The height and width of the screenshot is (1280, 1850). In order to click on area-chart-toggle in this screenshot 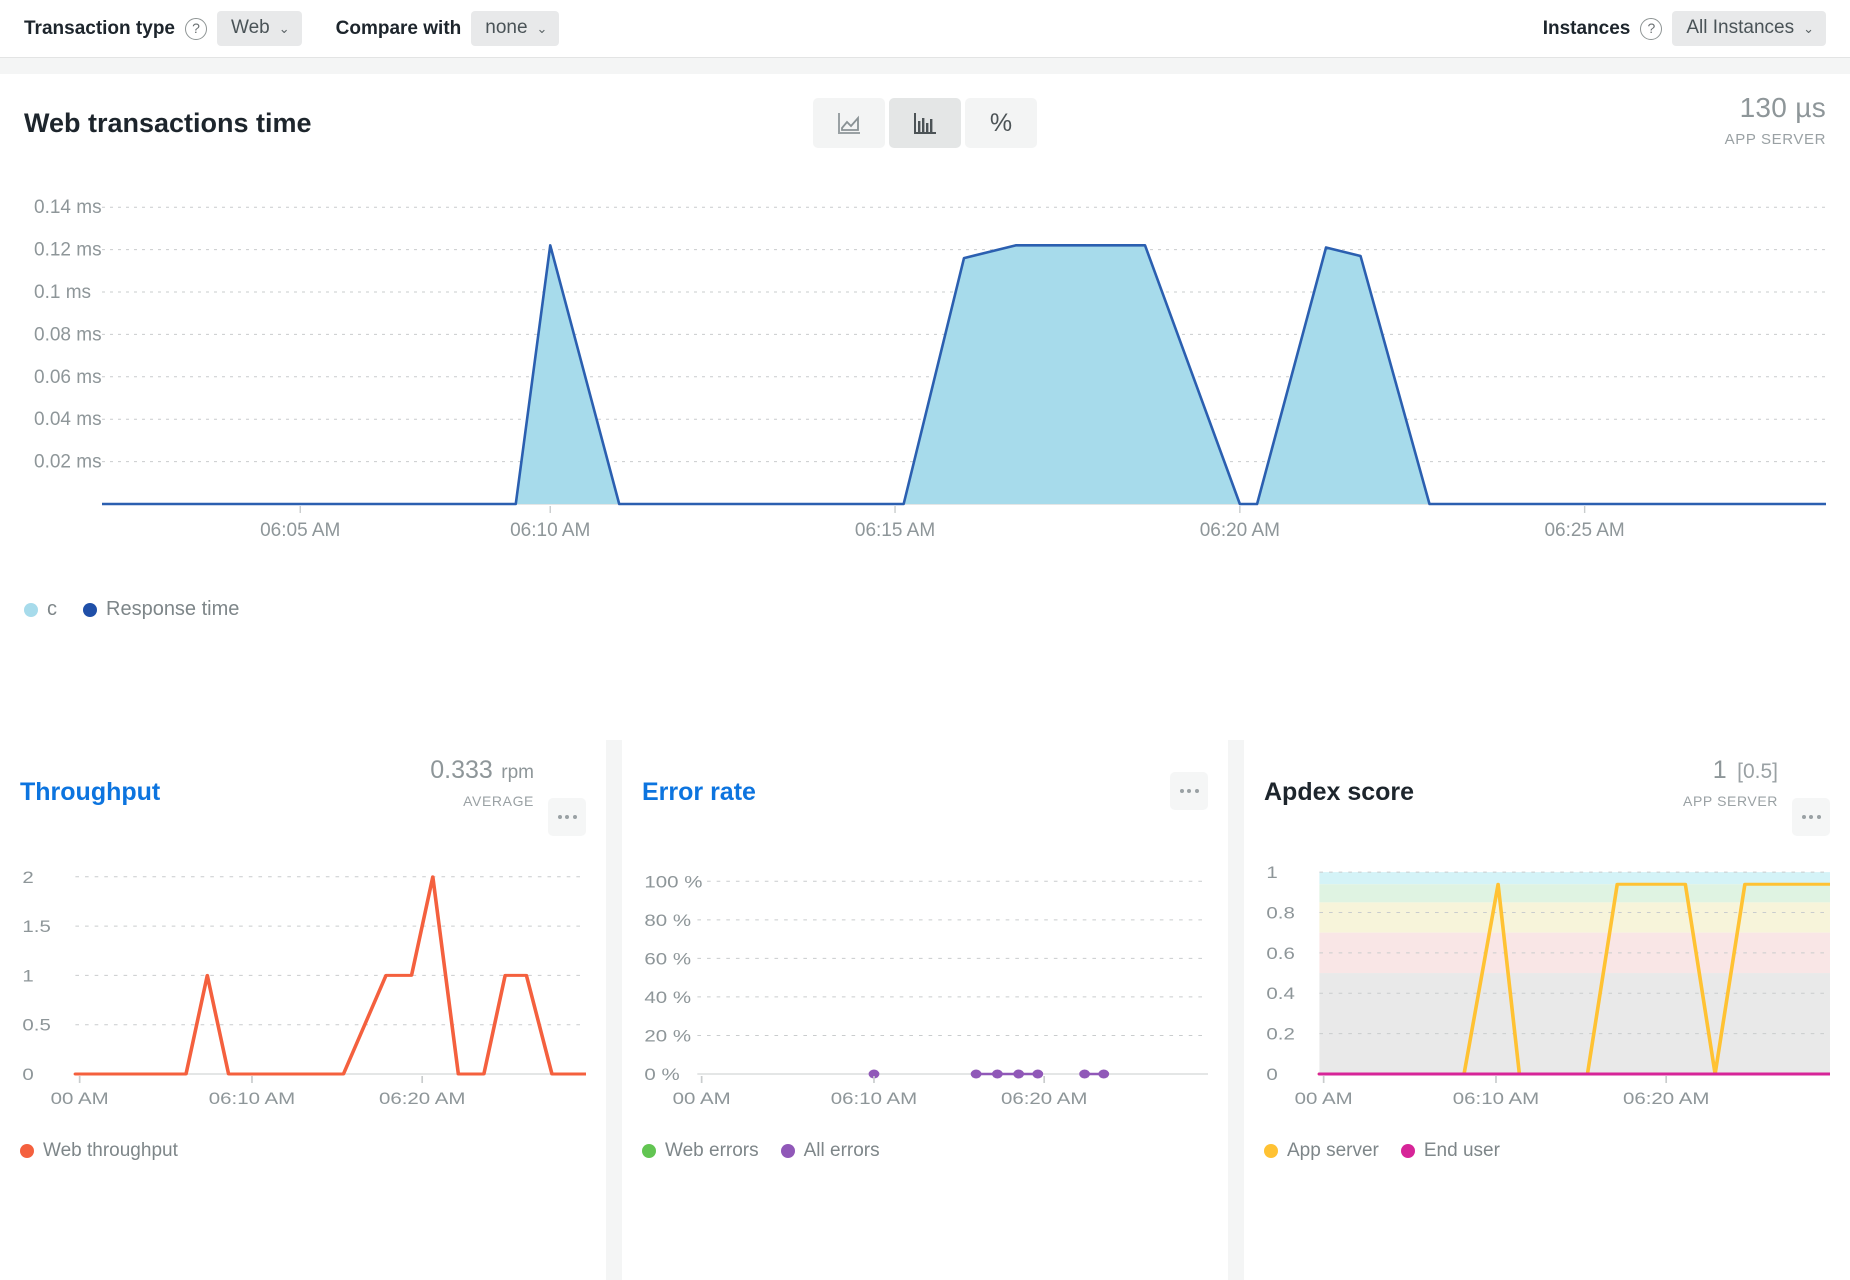, I will do `click(849, 123)`.